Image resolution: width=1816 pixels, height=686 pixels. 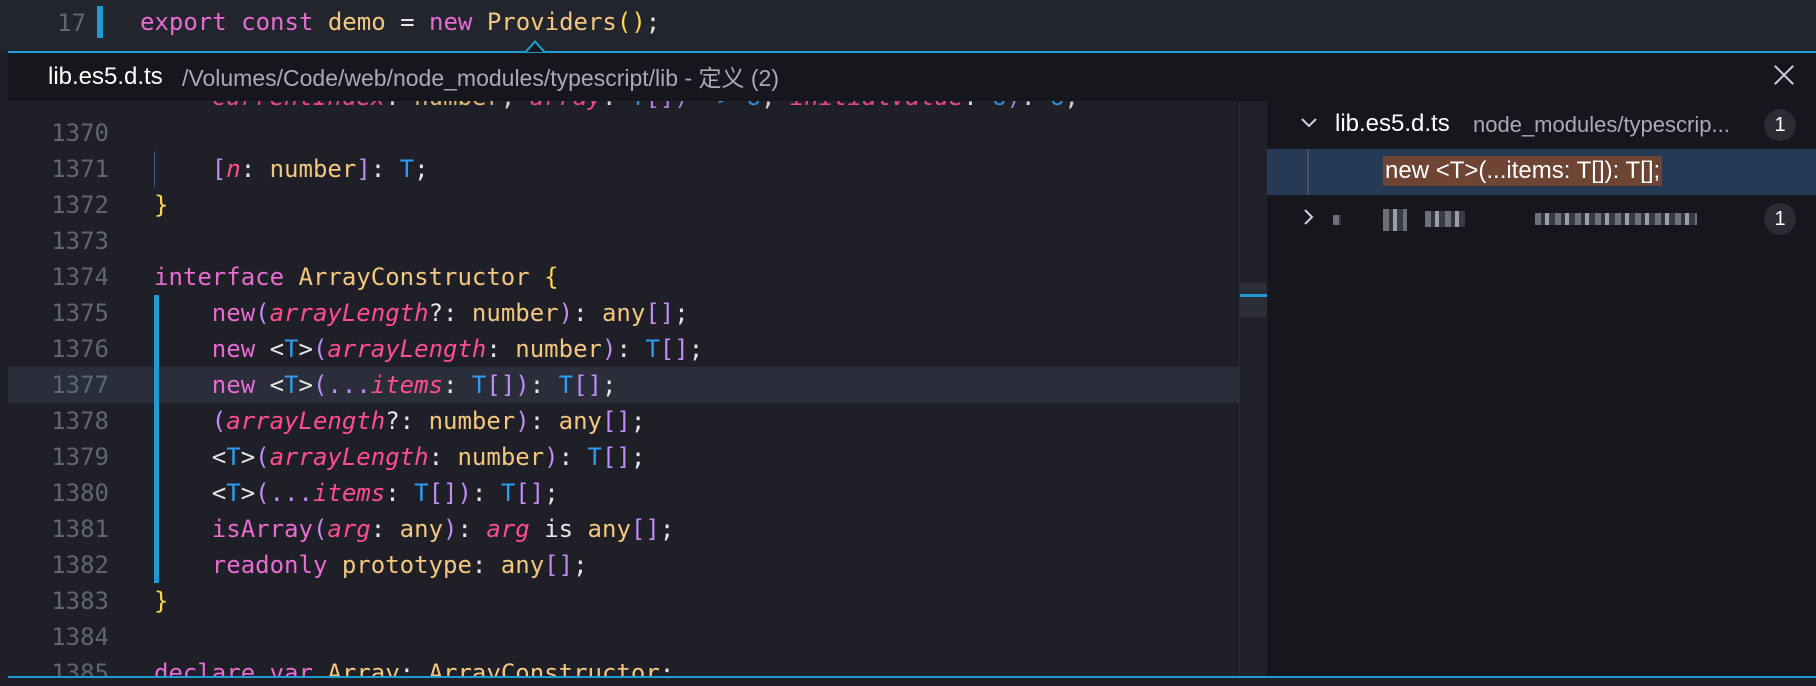 I want to click on code-token: (), so click(x=631, y=22).